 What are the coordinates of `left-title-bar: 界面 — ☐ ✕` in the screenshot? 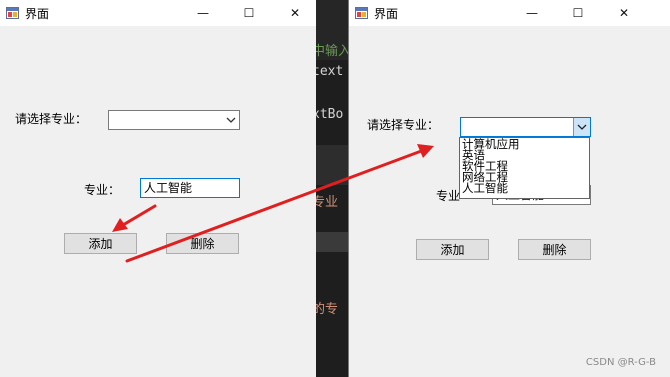 It's located at (158, 13).